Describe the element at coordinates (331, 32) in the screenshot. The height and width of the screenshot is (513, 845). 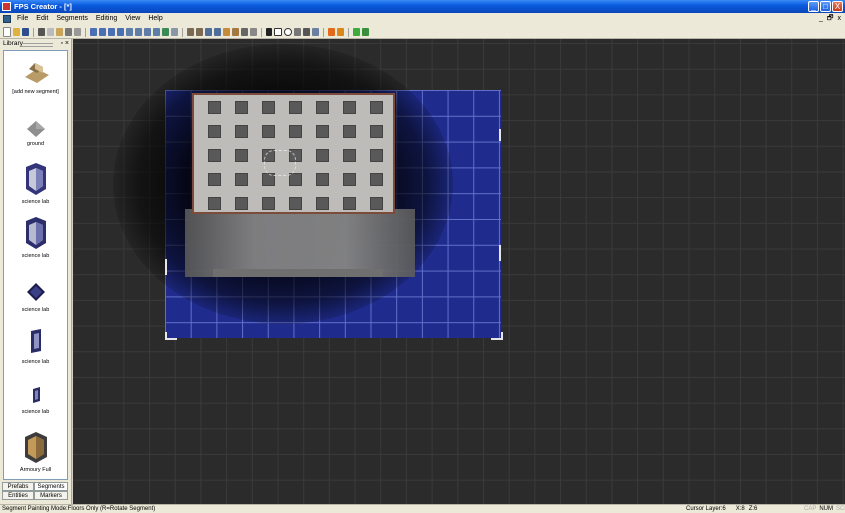
I see `flag-icon` at that location.